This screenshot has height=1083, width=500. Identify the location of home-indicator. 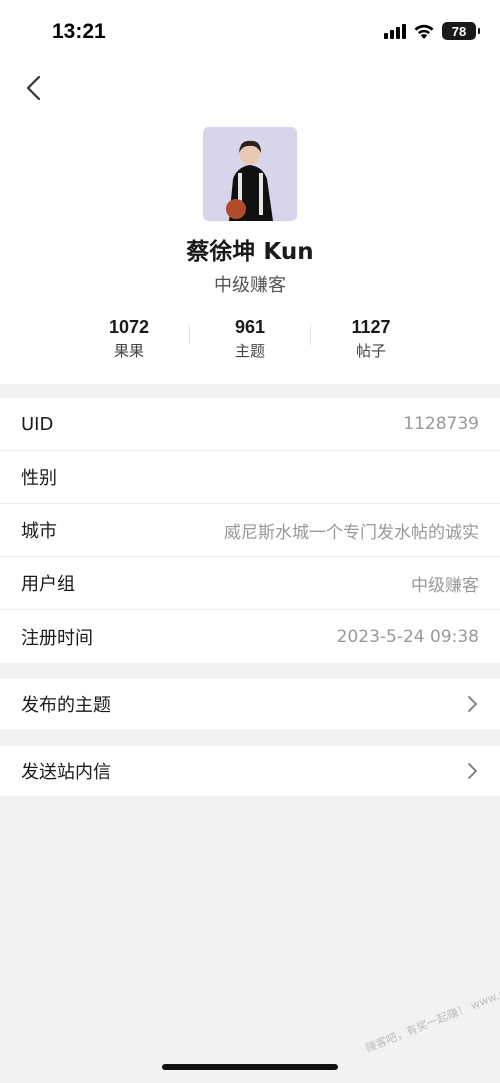
(250, 1067).